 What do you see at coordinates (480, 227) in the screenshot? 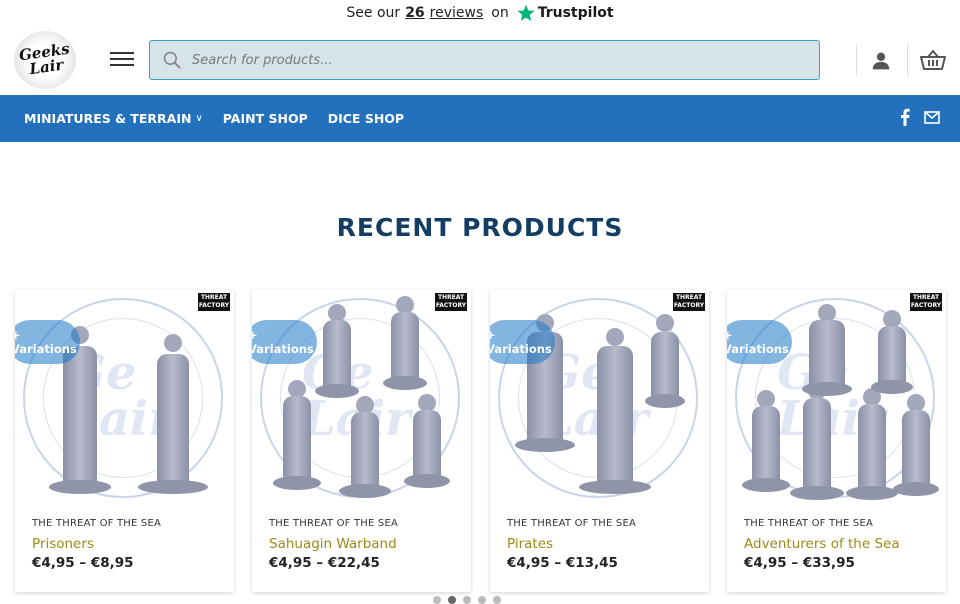
I see `section-title: RECENT PRODUCTS` at bounding box center [480, 227].